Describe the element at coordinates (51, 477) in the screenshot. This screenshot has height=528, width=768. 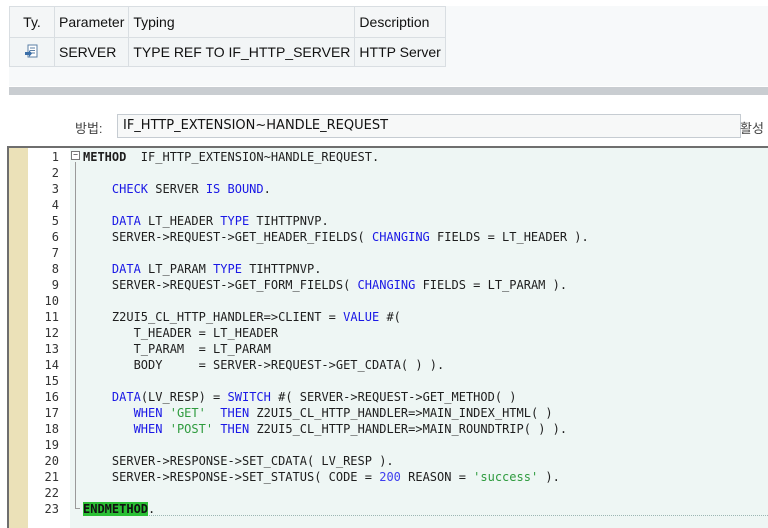
I see `line-number: 21` at that location.